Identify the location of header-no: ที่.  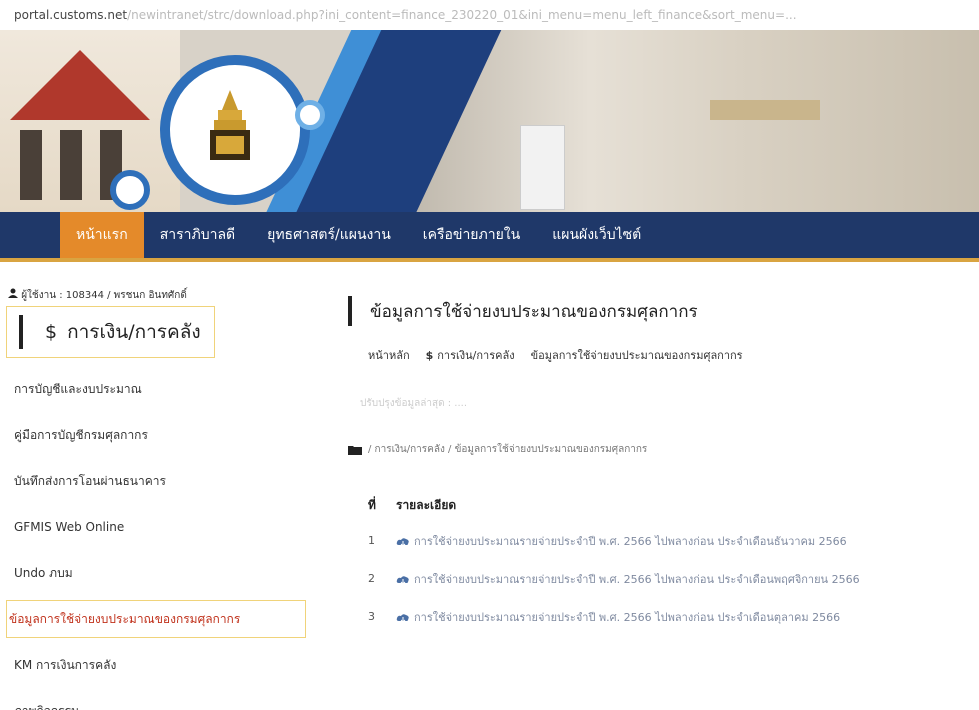
(372, 505).